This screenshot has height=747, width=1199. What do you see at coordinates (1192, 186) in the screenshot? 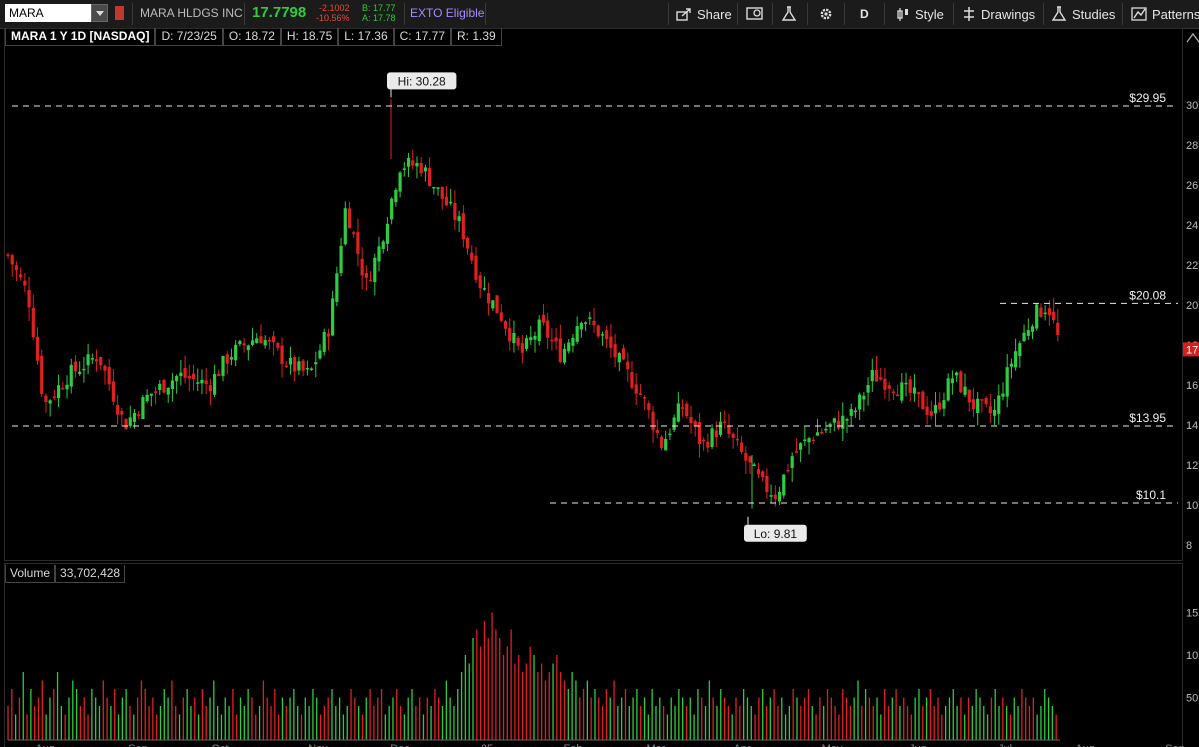
I see `price-axis-tick: 26` at bounding box center [1192, 186].